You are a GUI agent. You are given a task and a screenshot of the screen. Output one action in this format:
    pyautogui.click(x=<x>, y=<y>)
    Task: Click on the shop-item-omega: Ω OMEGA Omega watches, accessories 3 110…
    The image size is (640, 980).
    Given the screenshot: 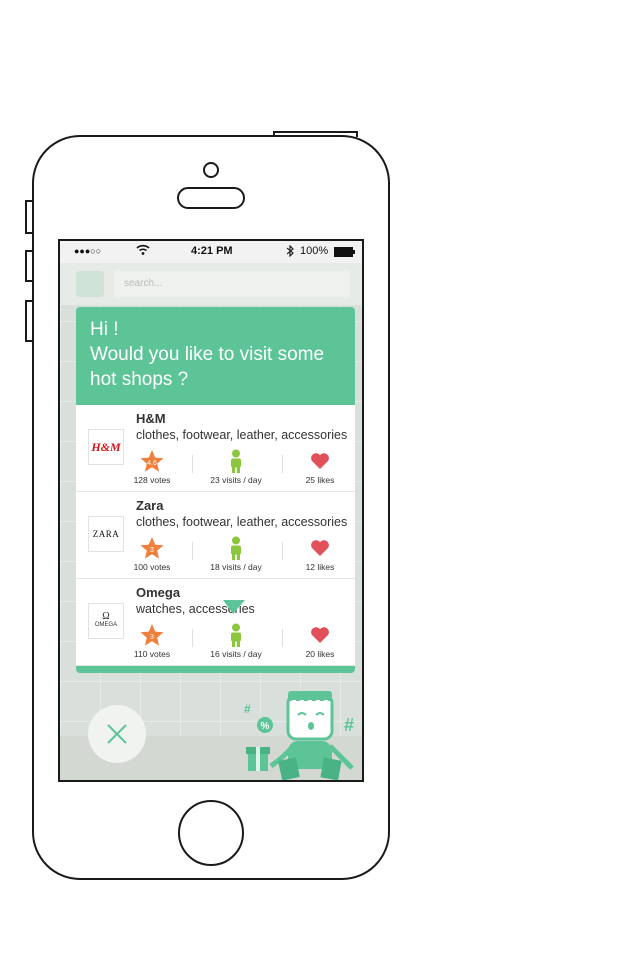 What is the action you would take?
    pyautogui.click(x=215, y=622)
    